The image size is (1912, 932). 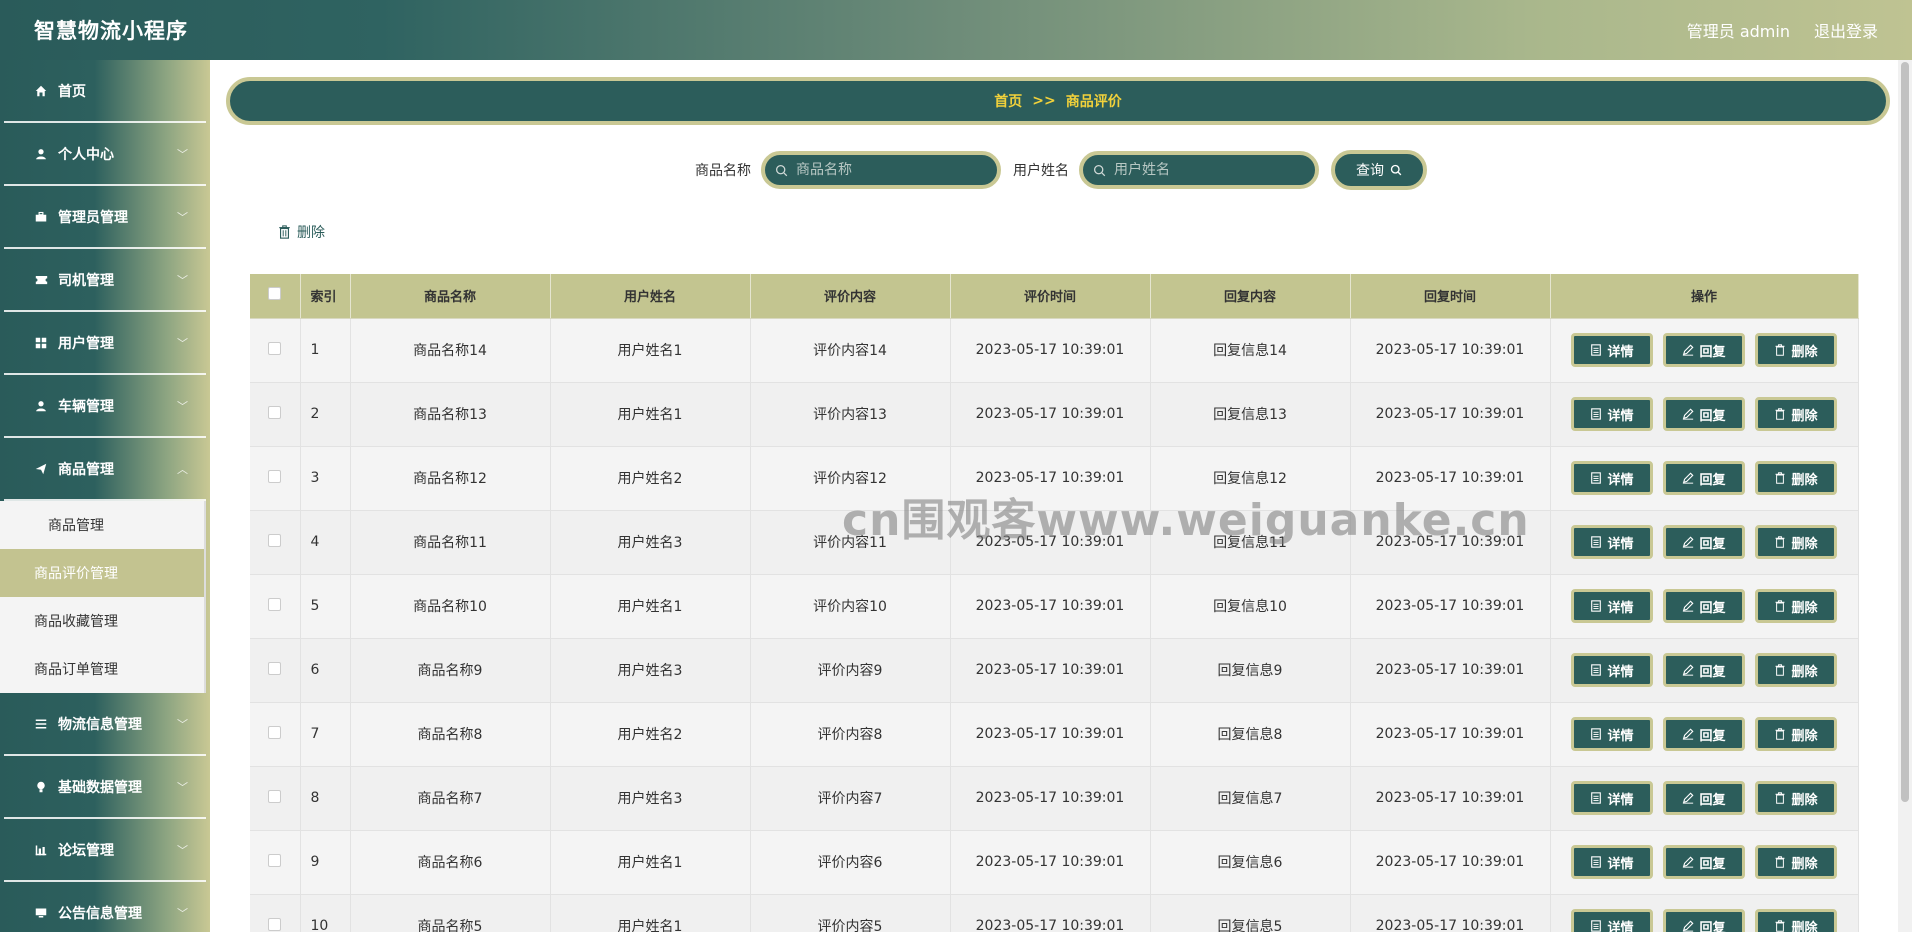 I want to click on submenu-item-1: 商品评价管理, so click(x=102, y=573).